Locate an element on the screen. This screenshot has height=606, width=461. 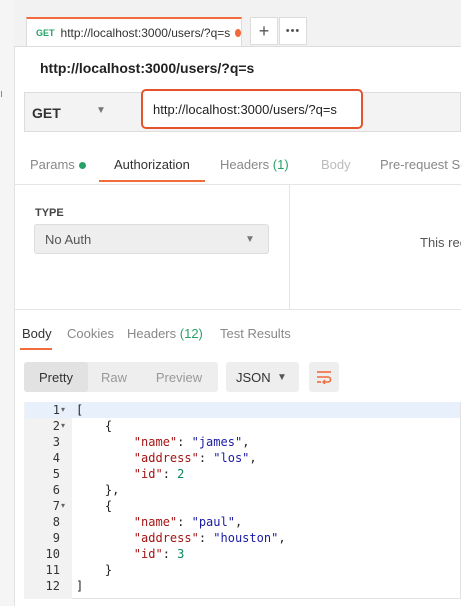
tab-params: Params is located at coordinates (58, 164).